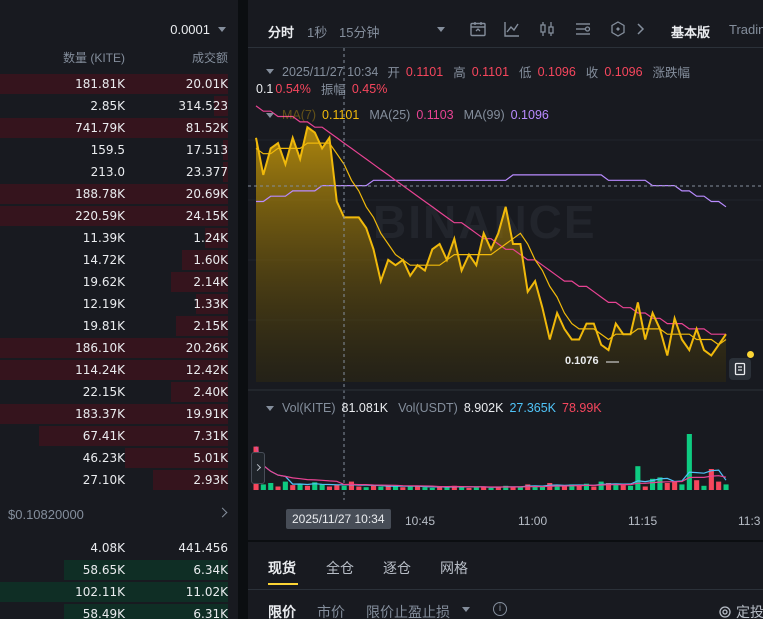 Image resolution: width=763 pixels, height=619 pixels. I want to click on row-amount: 81.52K, so click(206, 128).